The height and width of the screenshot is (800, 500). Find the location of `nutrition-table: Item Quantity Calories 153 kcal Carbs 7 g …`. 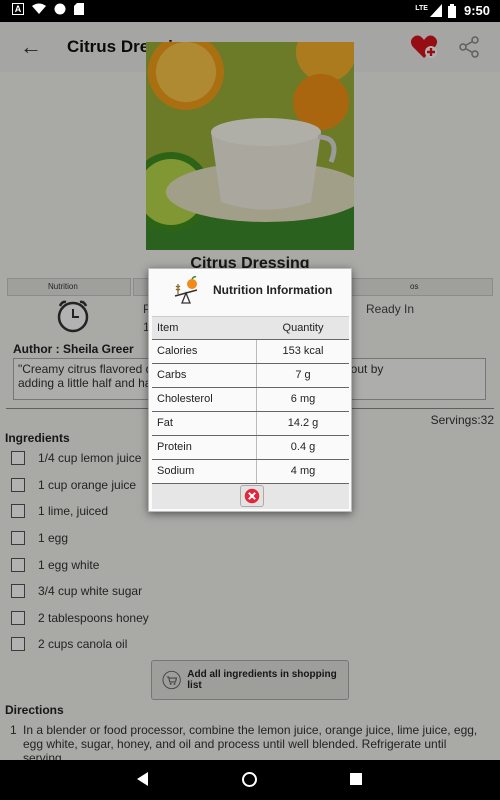

nutrition-table: Item Quantity Calories 153 kcal Carbs 7 g … is located at coordinates (250, 400).